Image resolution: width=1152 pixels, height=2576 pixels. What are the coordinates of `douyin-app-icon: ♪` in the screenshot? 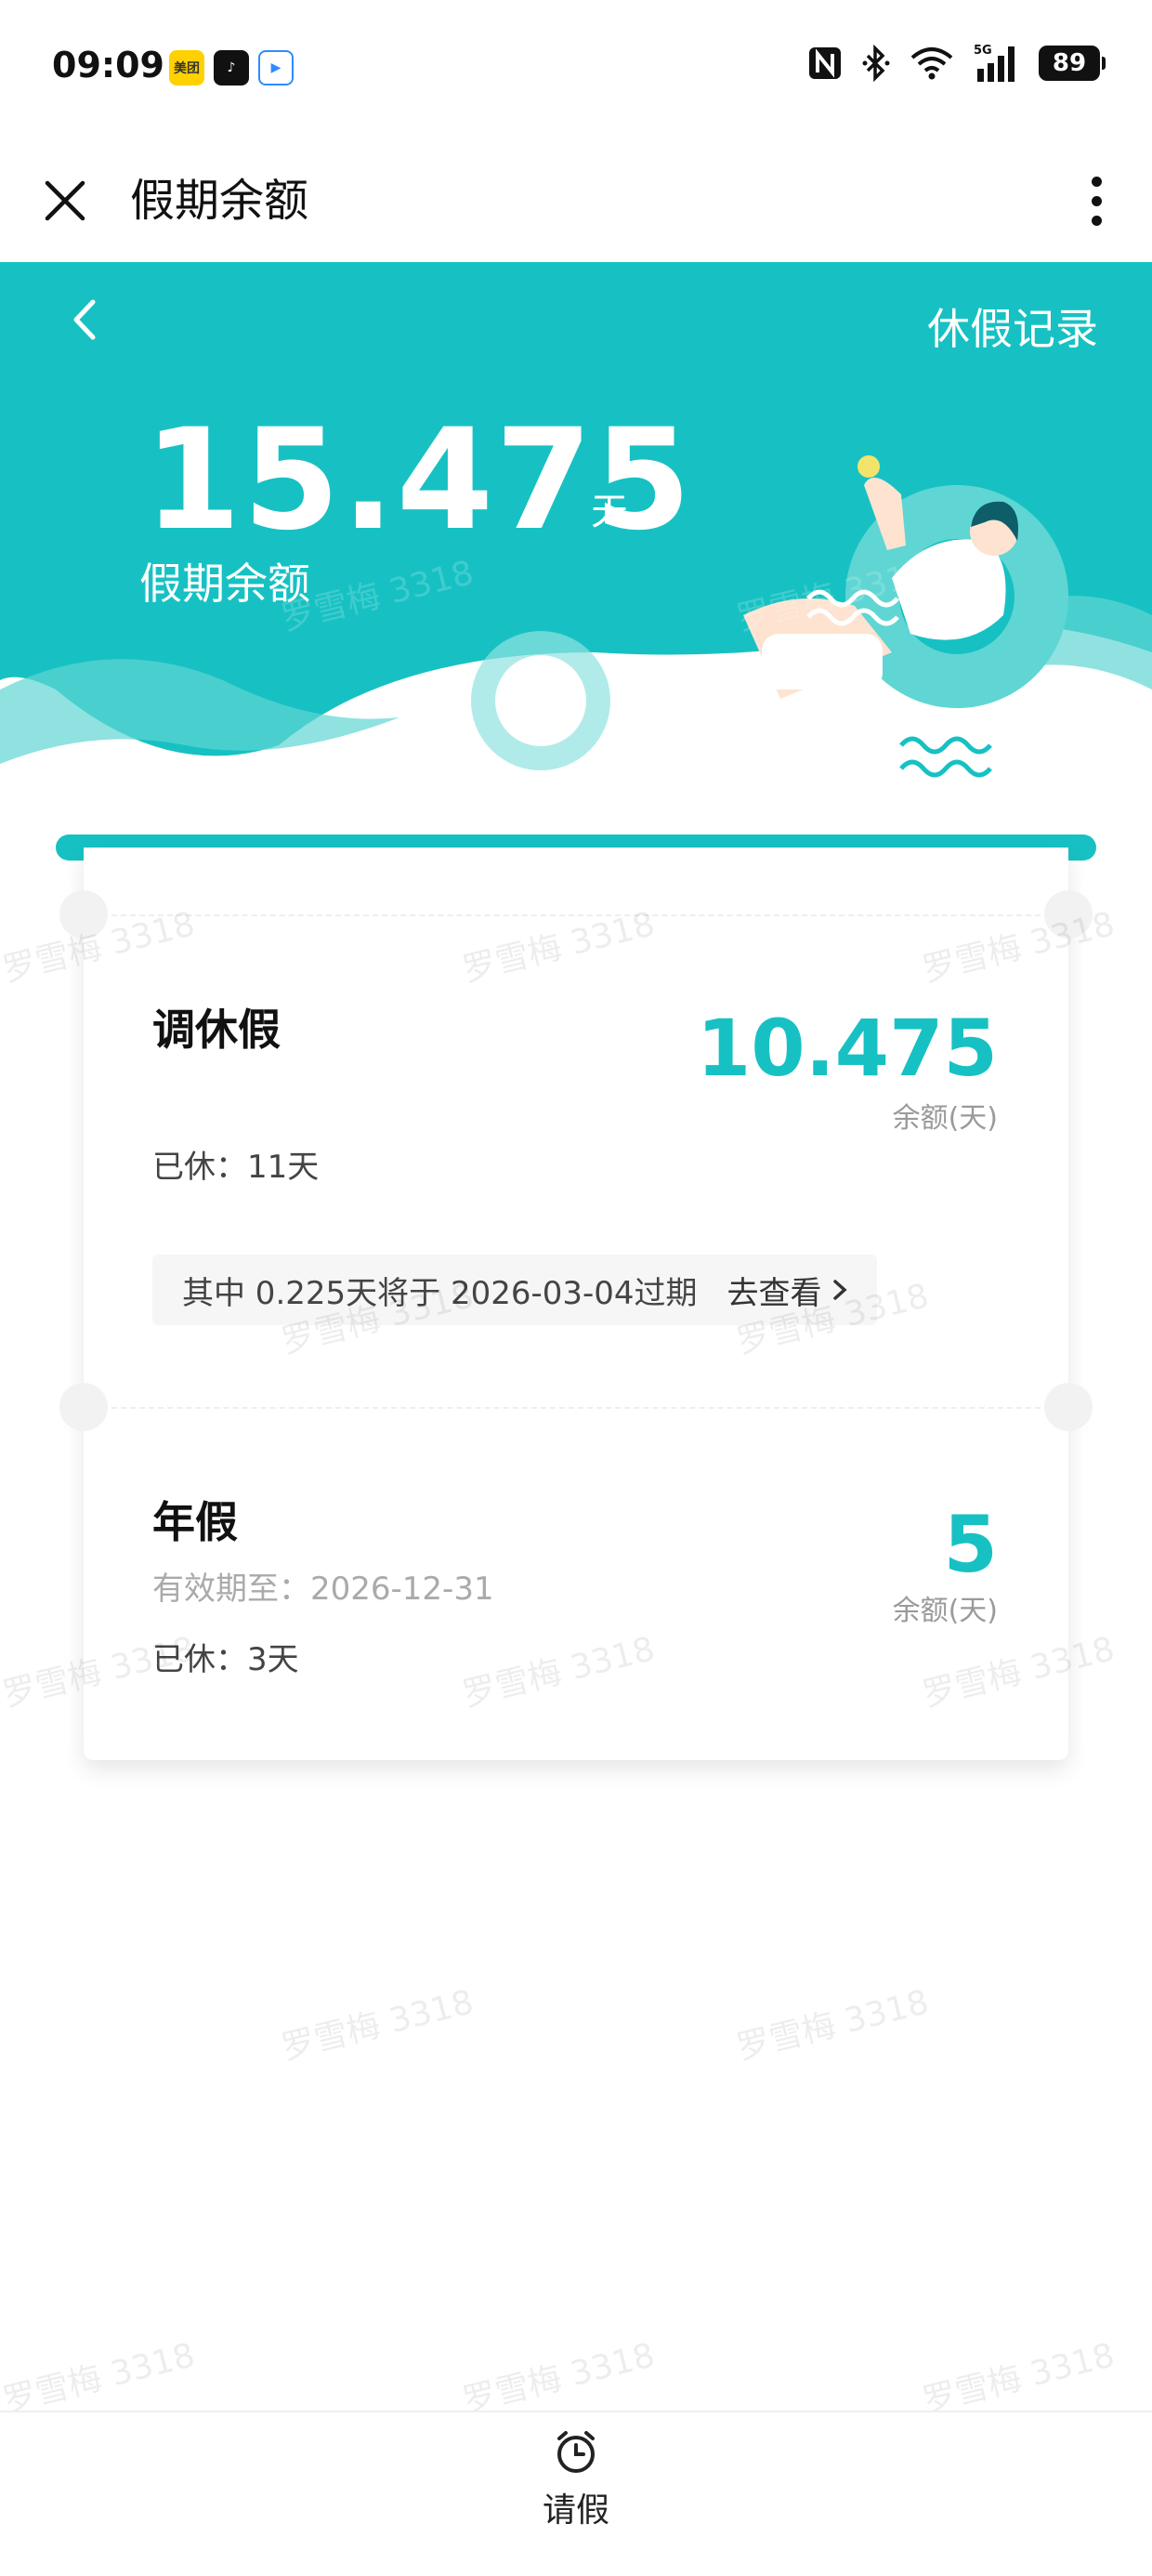 It's located at (231, 67).